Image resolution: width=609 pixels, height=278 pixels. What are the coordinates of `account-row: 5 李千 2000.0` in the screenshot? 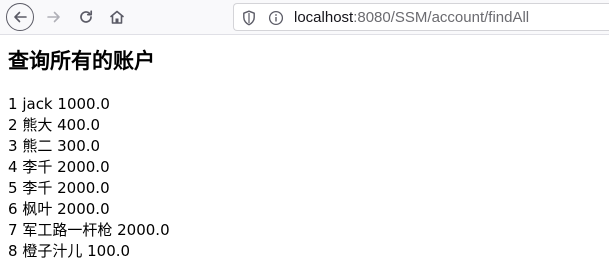 It's located at (303, 188).